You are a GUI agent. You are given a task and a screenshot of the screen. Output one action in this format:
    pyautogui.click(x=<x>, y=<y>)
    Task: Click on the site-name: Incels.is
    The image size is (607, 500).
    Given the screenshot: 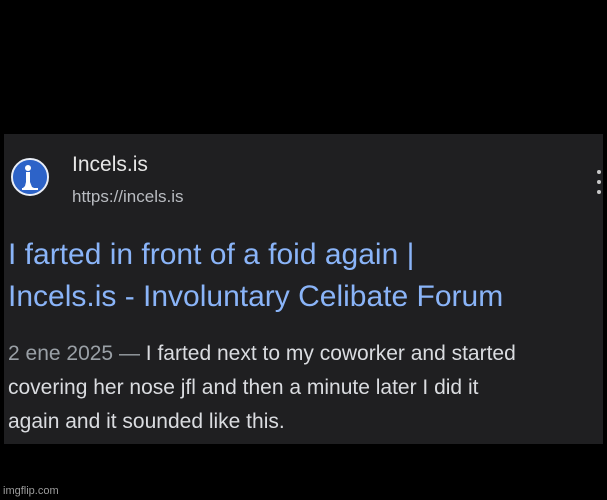 What is the action you would take?
    pyautogui.click(x=110, y=165)
    